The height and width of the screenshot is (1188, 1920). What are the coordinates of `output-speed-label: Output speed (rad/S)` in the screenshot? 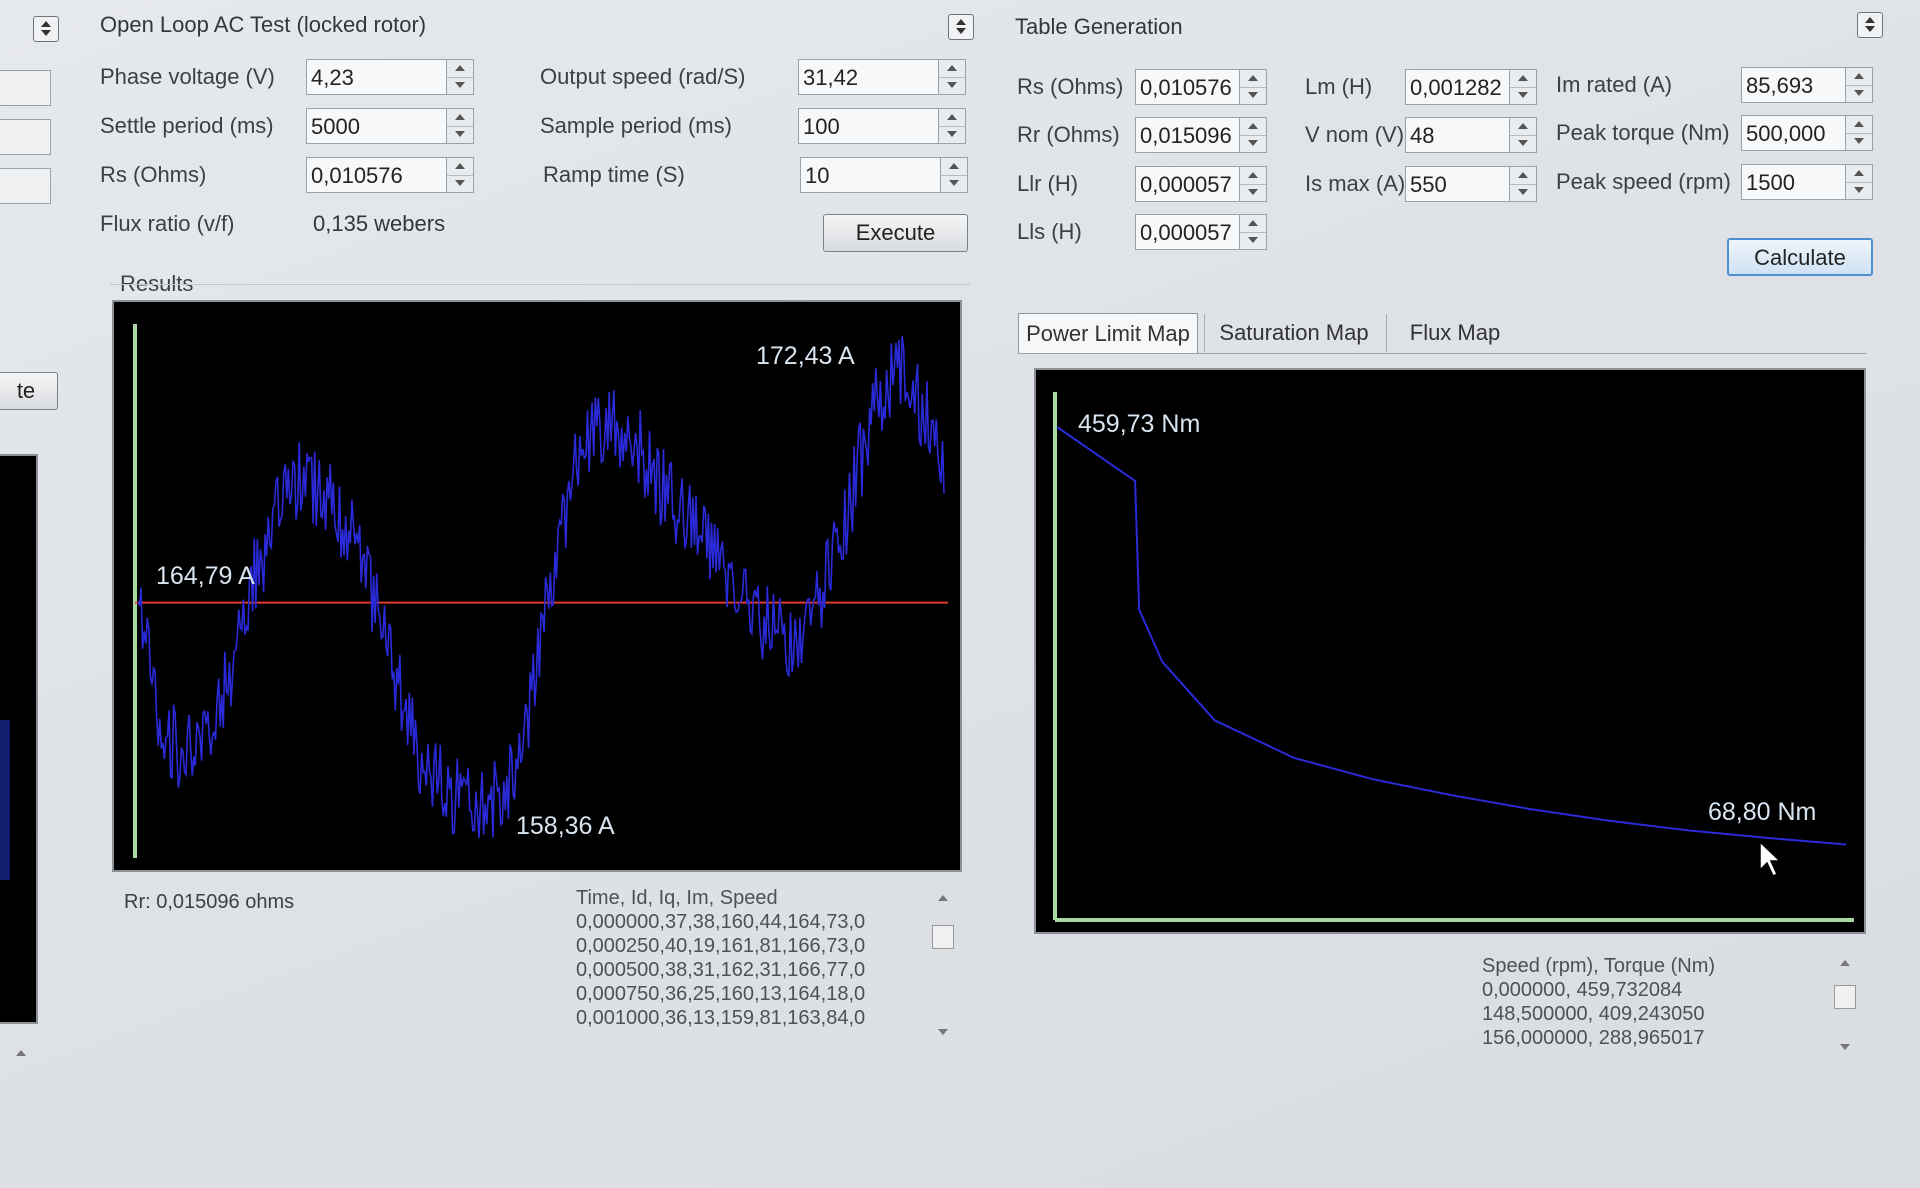 It's located at (643, 76).